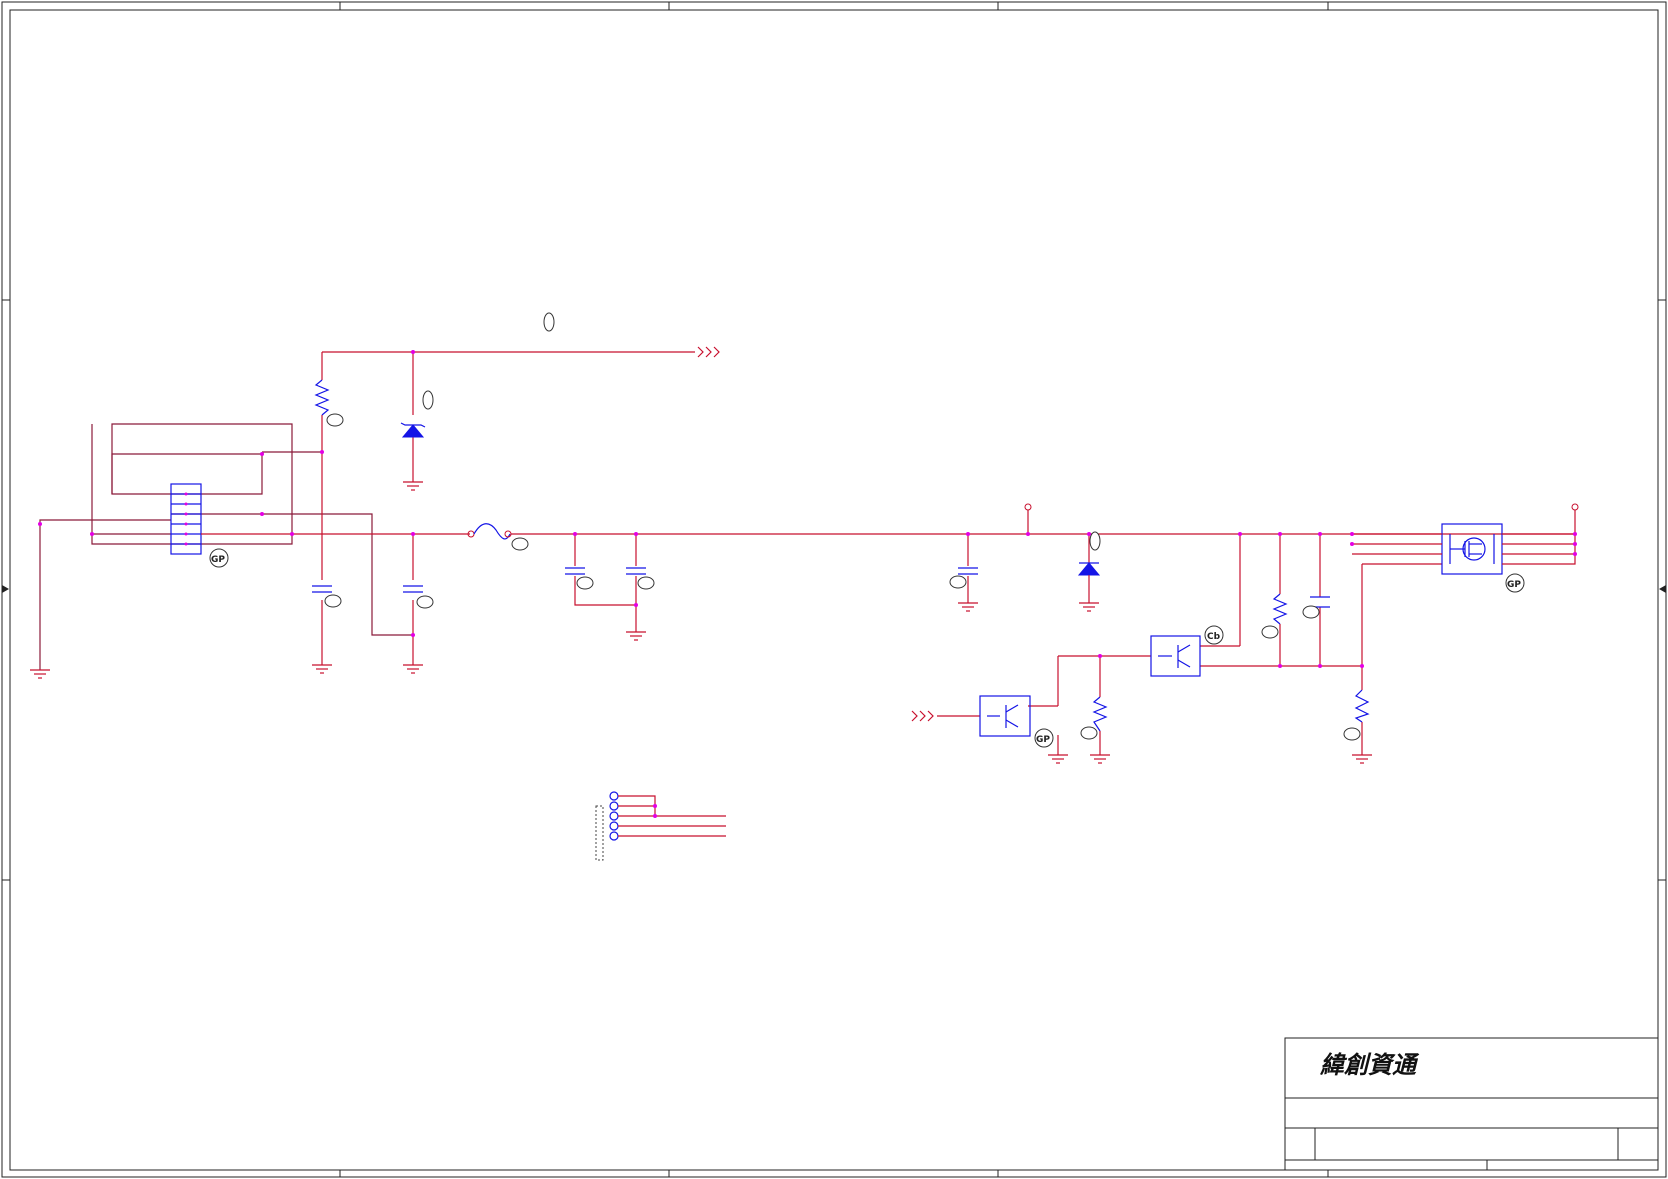  I want to click on svg-text: Cb, so click(1214, 637).